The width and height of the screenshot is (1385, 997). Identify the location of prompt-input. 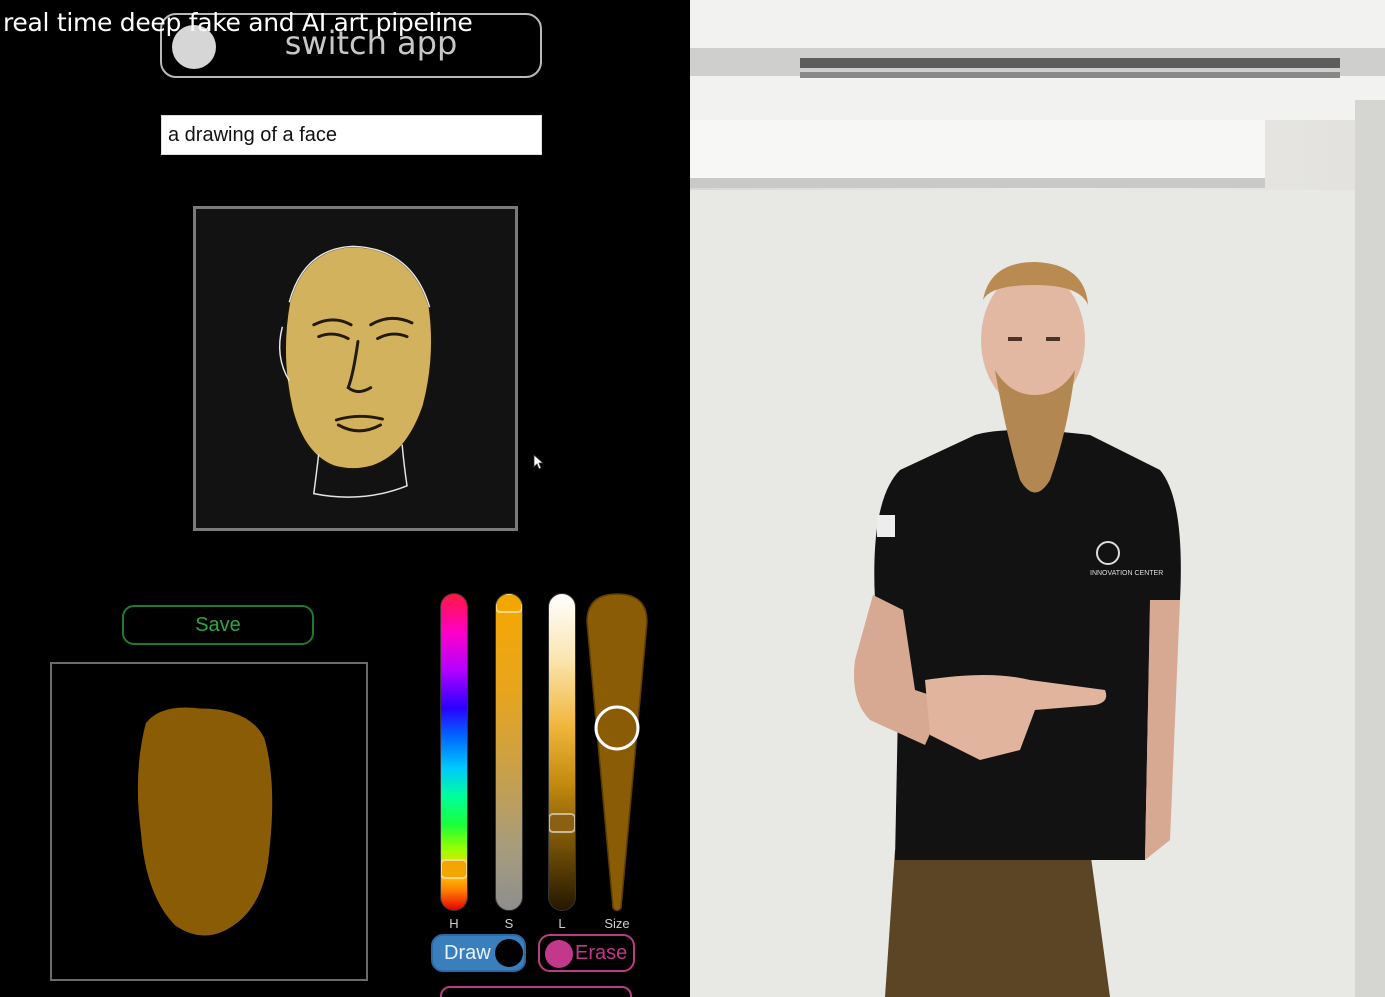
(351, 135).